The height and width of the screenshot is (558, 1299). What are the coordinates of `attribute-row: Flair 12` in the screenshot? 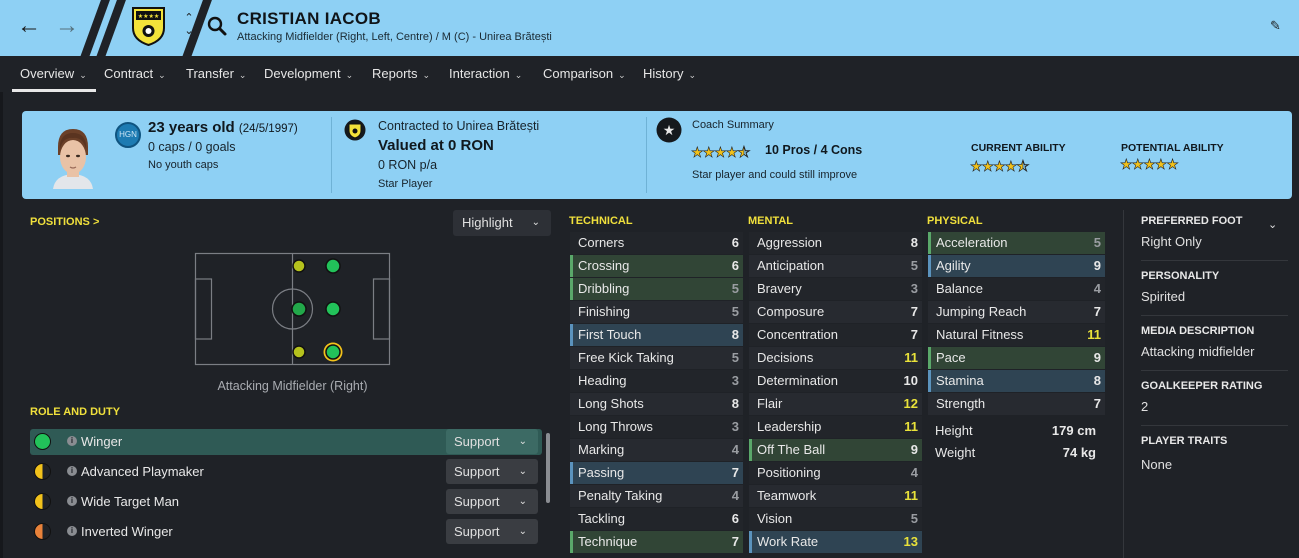 It's located at (835, 404).